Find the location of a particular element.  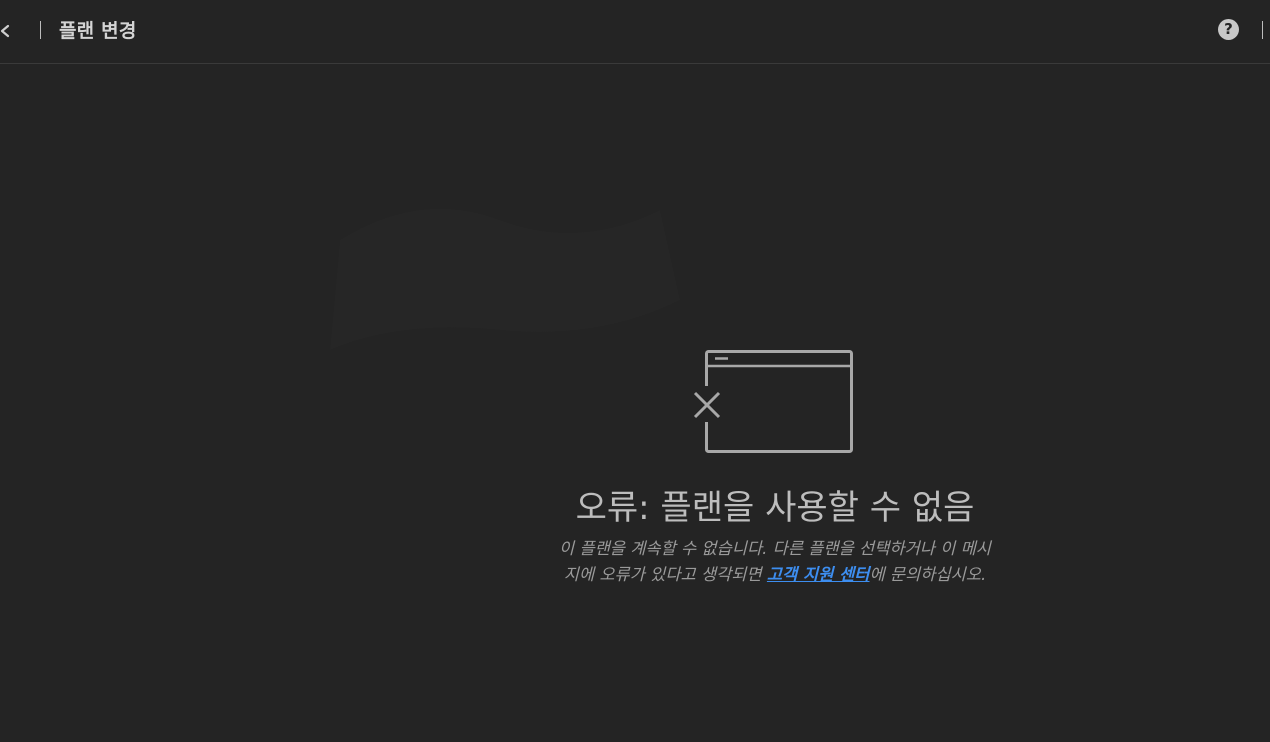

background-watermark is located at coordinates (505, 279).